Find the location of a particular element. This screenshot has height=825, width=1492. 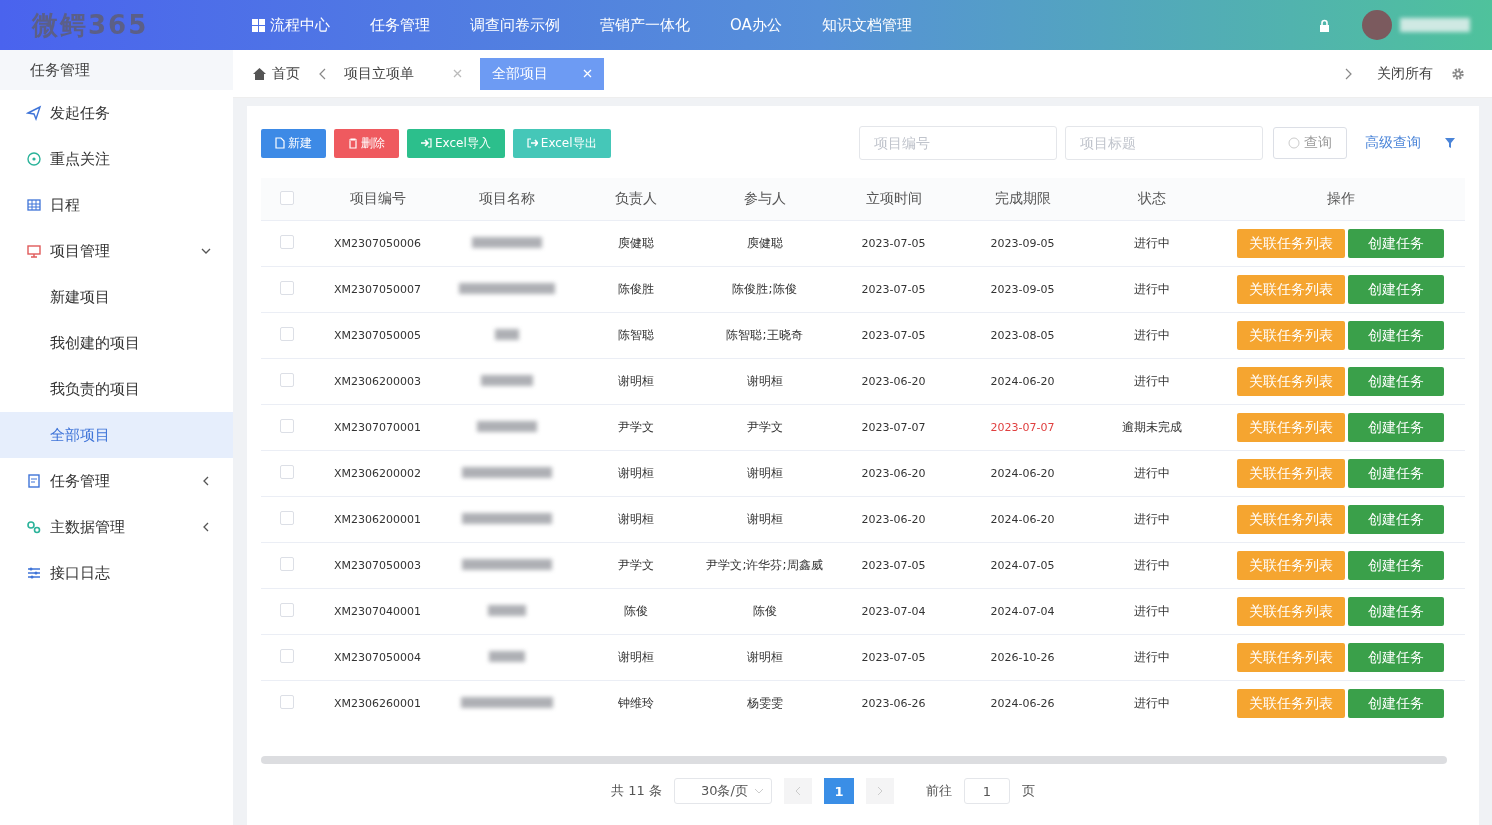

next-page-button is located at coordinates (879, 791).